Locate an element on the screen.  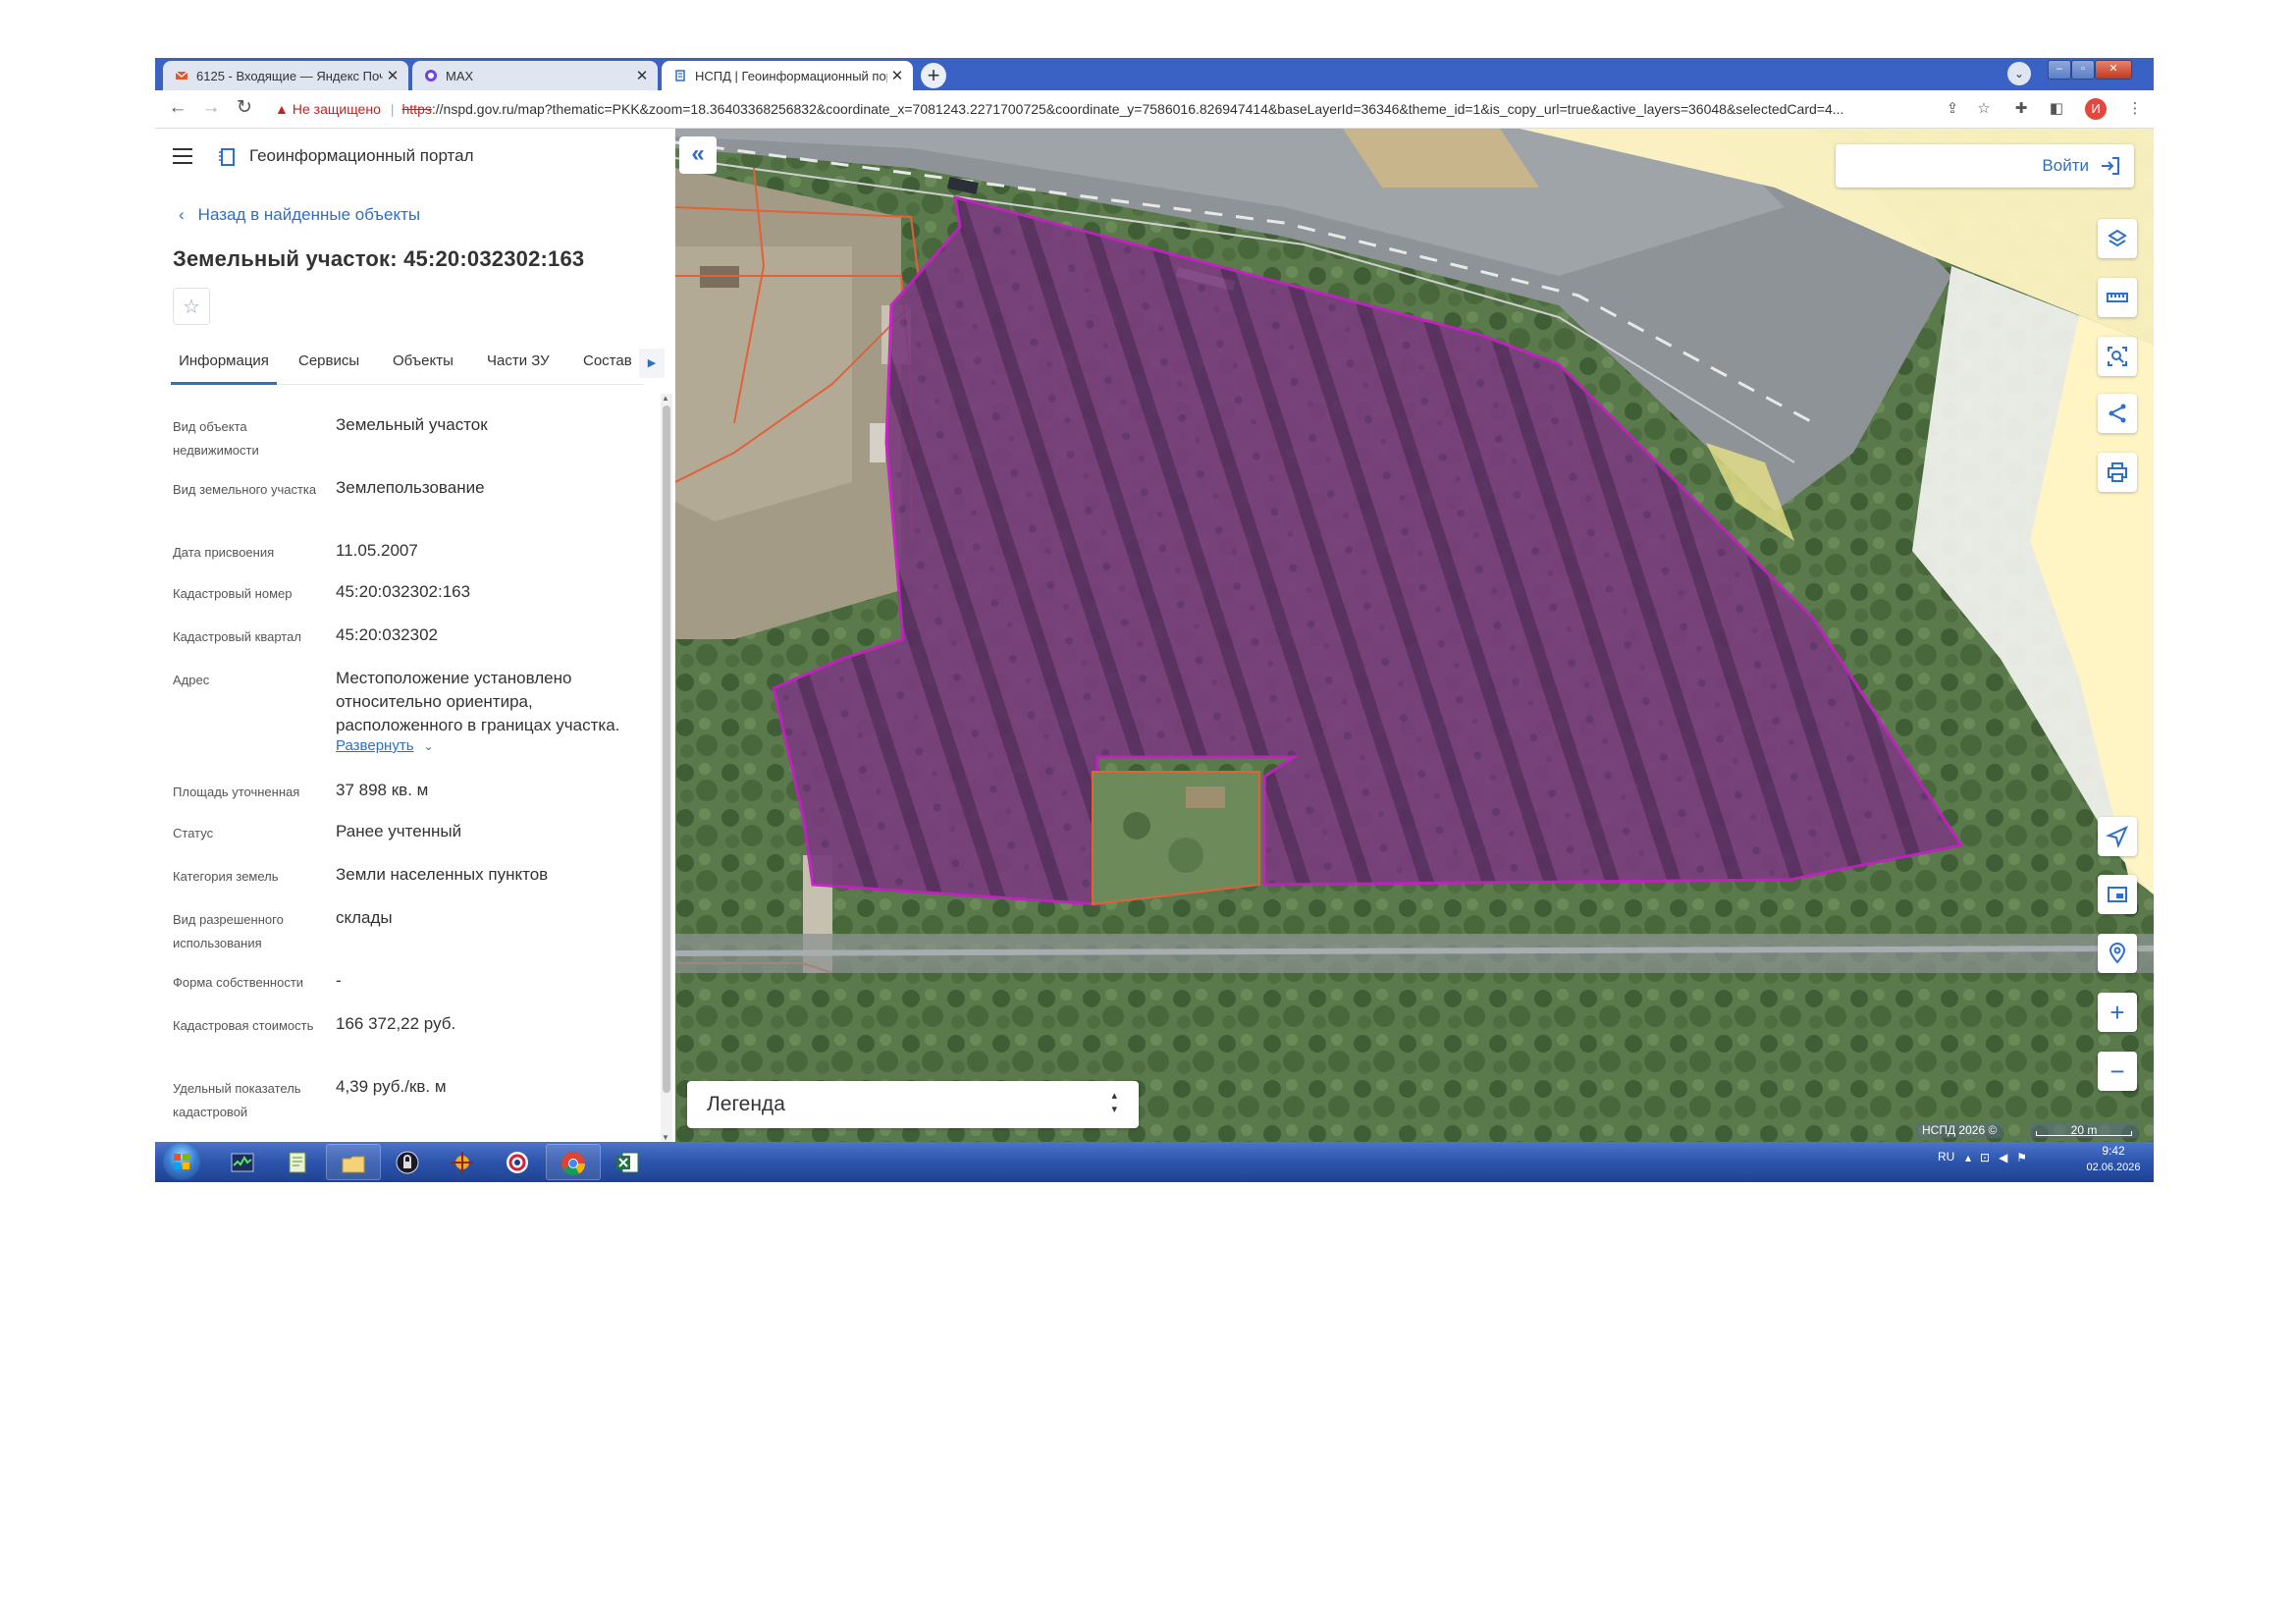
windows-taskbar: RU ▴⊡◀⚑ 9:42 02.06.2026 is located at coordinates (1154, 1162).